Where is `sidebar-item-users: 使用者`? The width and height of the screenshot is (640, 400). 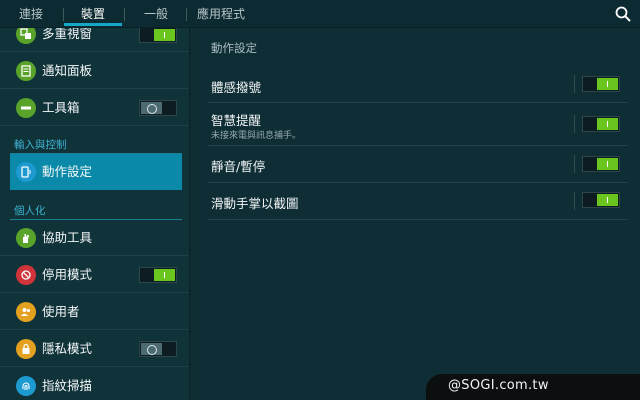
sidebar-item-users: 使用者 is located at coordinates (94, 312).